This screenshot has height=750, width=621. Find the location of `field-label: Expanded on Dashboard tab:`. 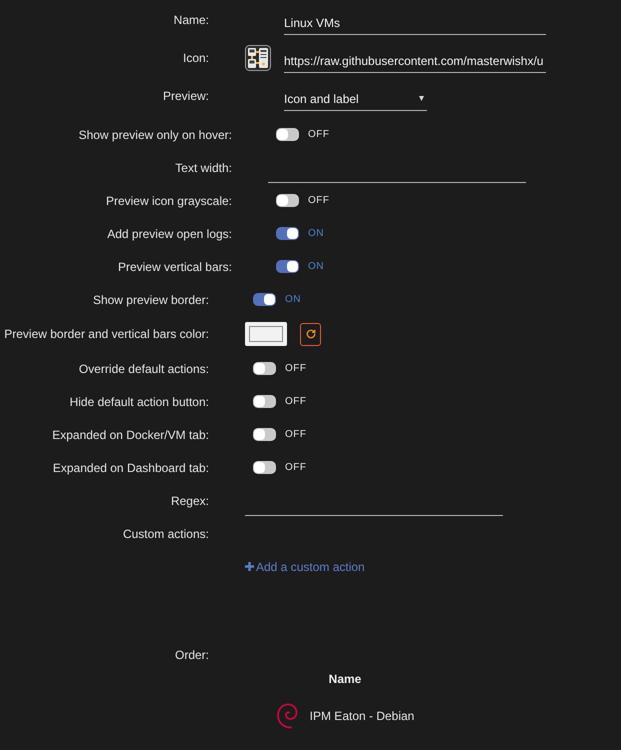

field-label: Expanded on Dashboard tab: is located at coordinates (130, 468).